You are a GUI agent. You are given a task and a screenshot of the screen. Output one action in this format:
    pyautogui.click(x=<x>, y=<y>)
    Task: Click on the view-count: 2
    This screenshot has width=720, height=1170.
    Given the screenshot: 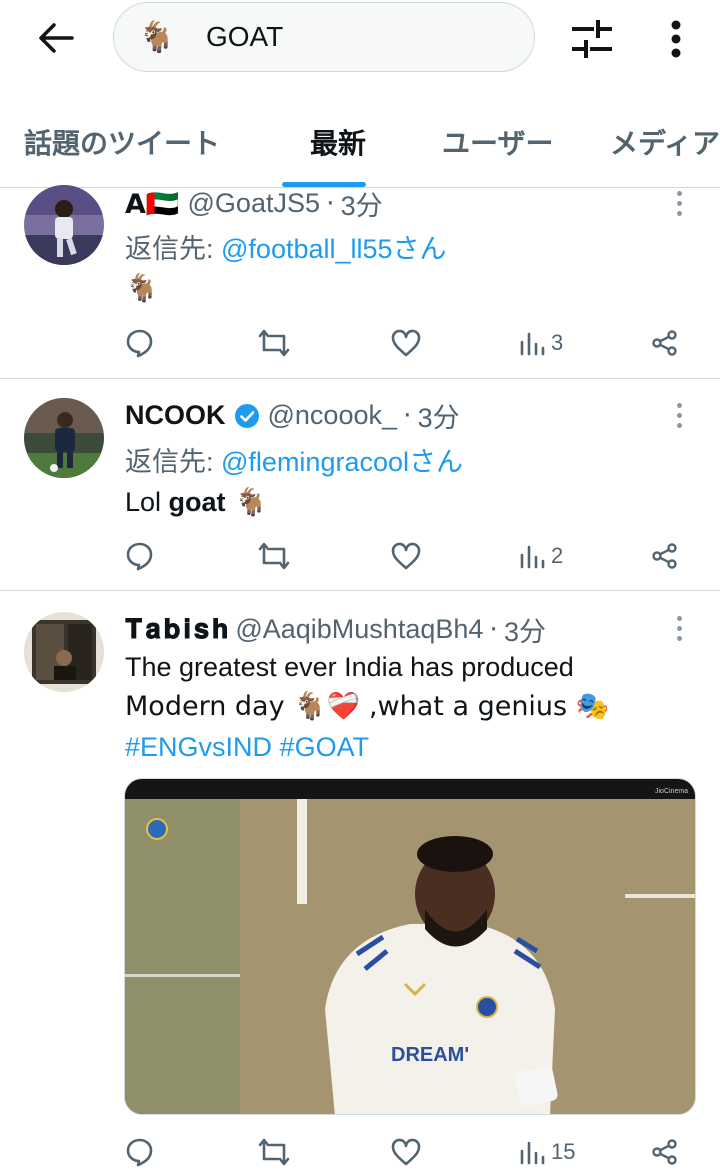 What is the action you would take?
    pyautogui.click(x=557, y=555)
    